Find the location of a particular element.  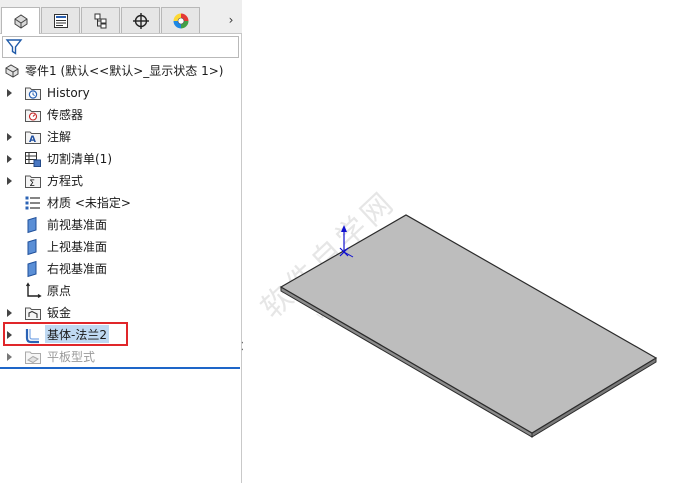

tree-item-label: 平板型式 is located at coordinates (71, 357).